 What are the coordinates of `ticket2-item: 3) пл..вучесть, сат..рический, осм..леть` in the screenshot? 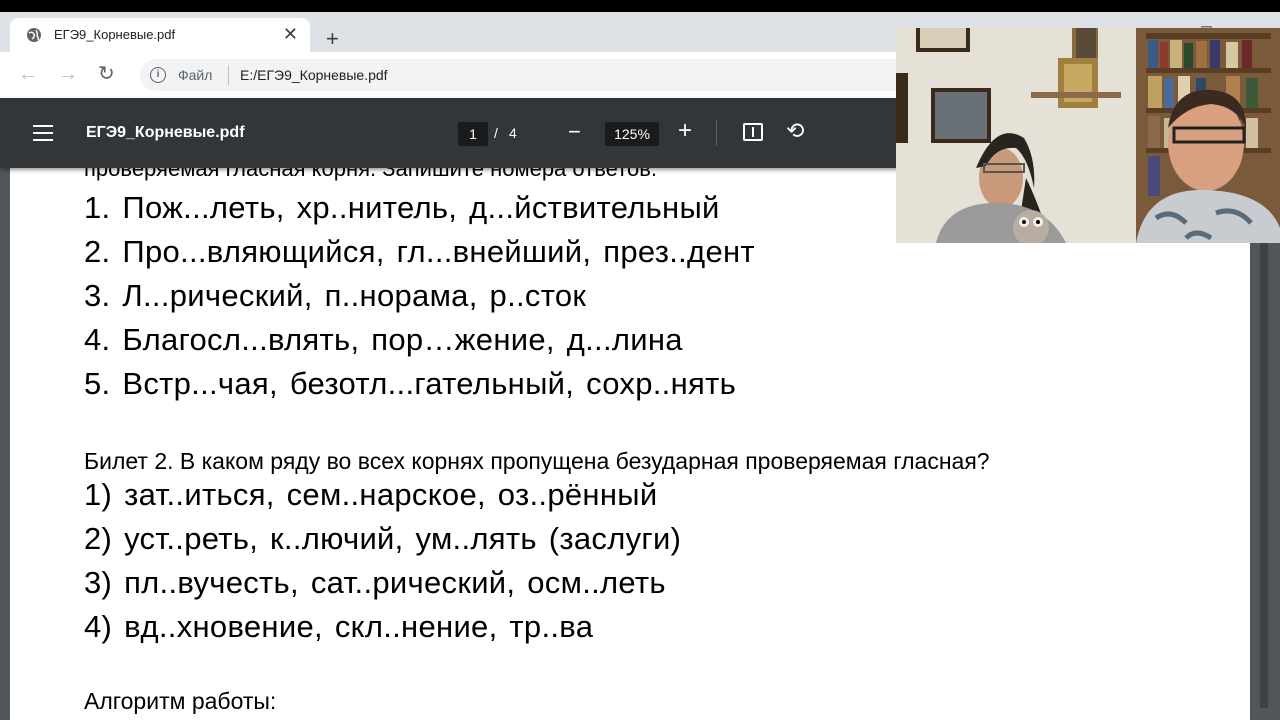 It's located at (375, 582).